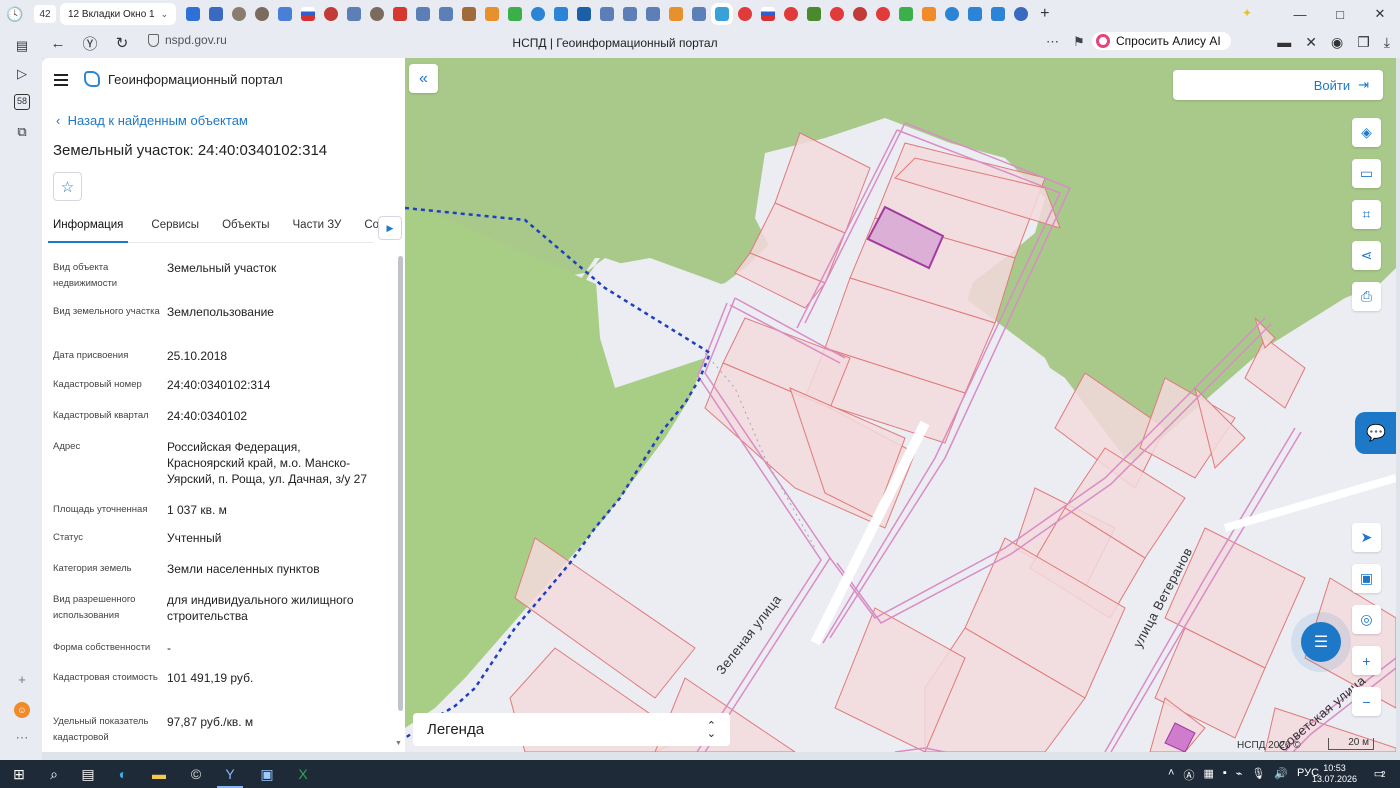  Describe the element at coordinates (1052, 42) in the screenshot. I see `more-dots-icon: ⋯` at that location.